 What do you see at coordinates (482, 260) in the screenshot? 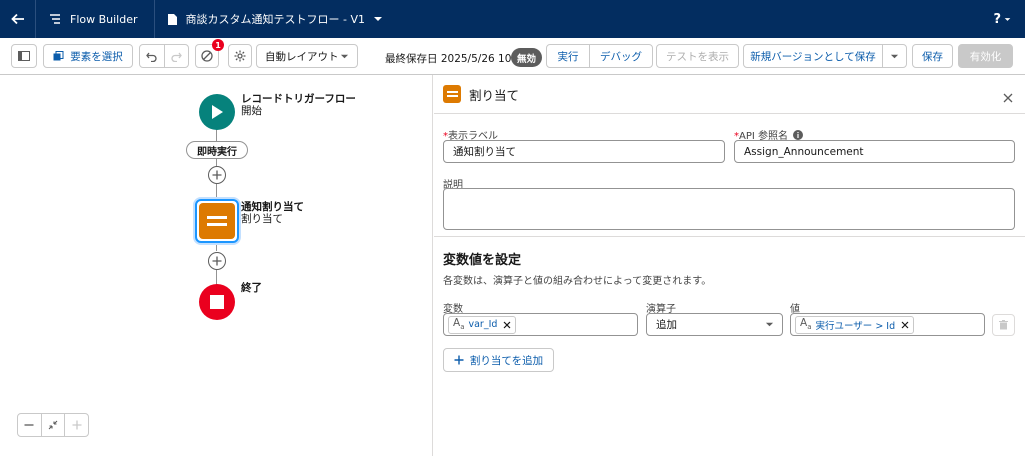
I see `section-title: 変数値を設定` at bounding box center [482, 260].